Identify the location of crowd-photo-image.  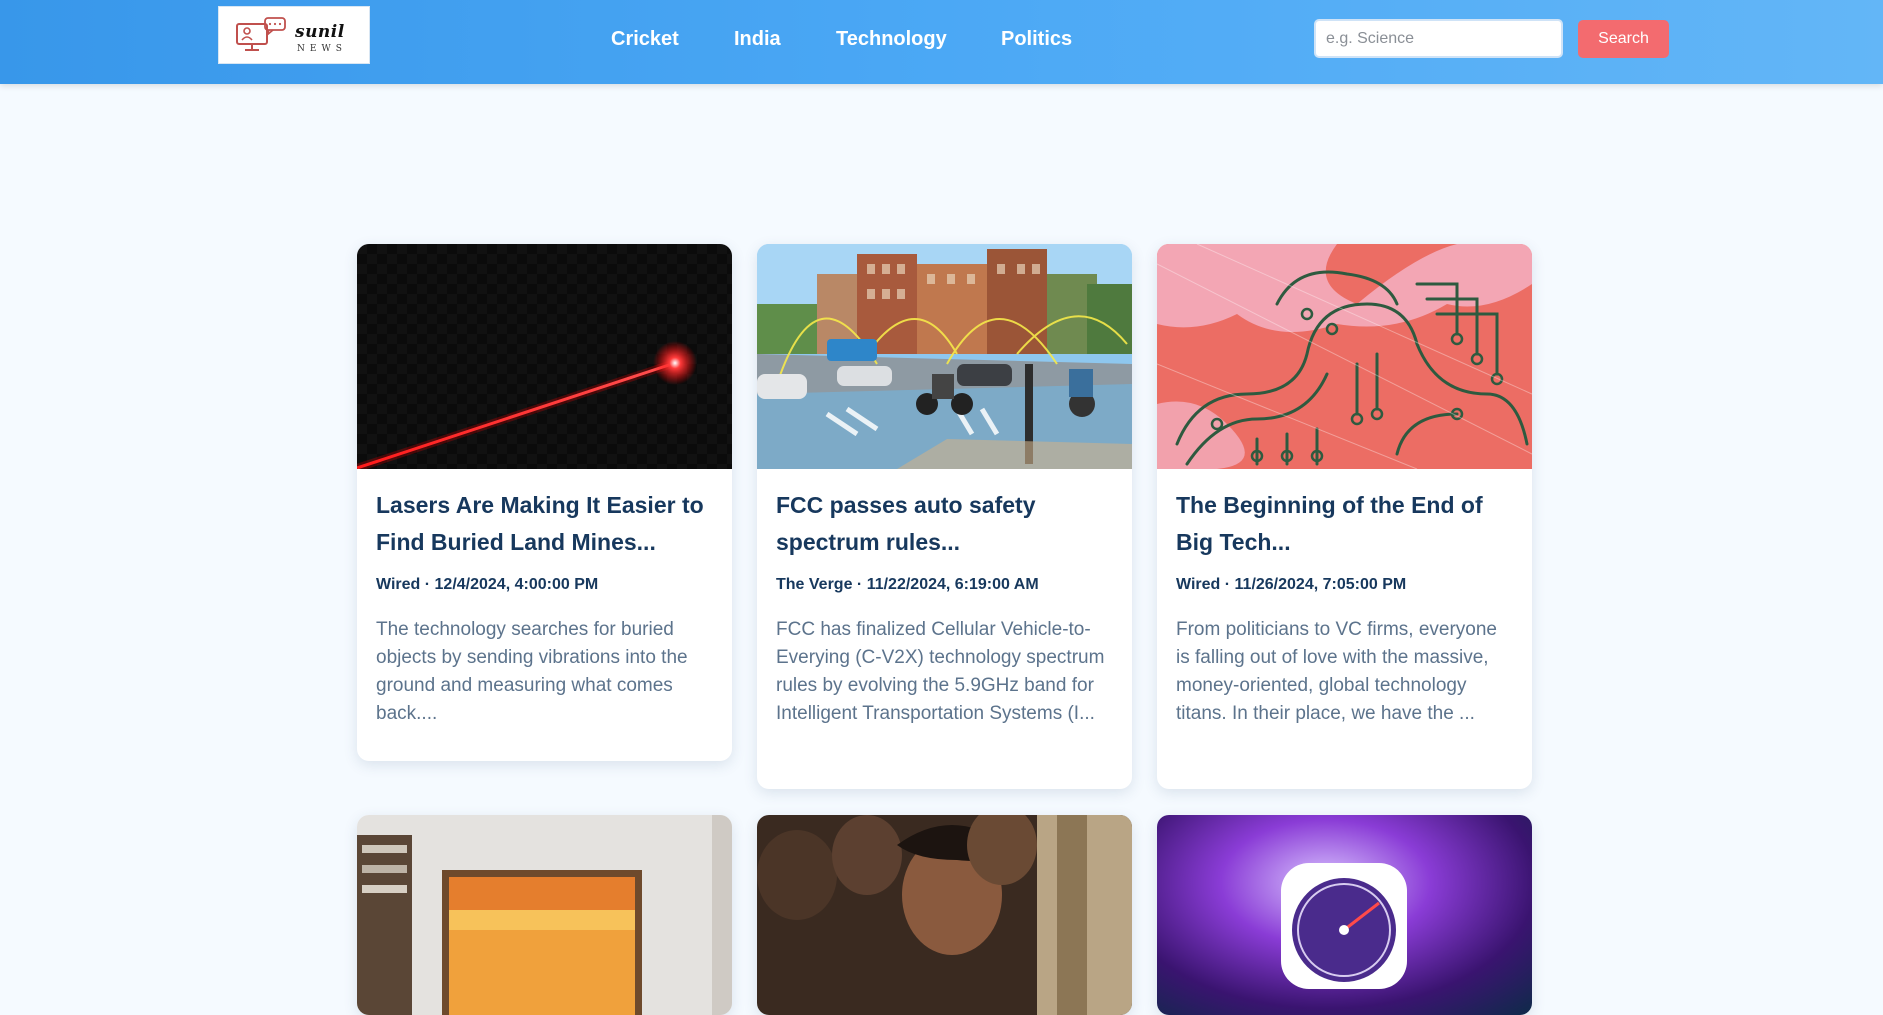
(944, 915).